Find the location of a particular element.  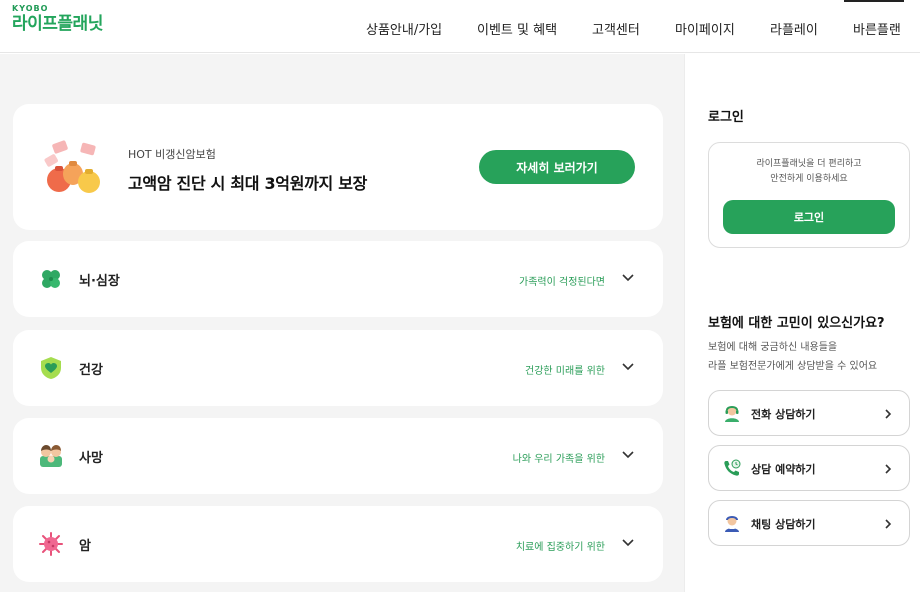

category-subtext: 나와 우리 가족을 위한 is located at coordinates (558, 459).